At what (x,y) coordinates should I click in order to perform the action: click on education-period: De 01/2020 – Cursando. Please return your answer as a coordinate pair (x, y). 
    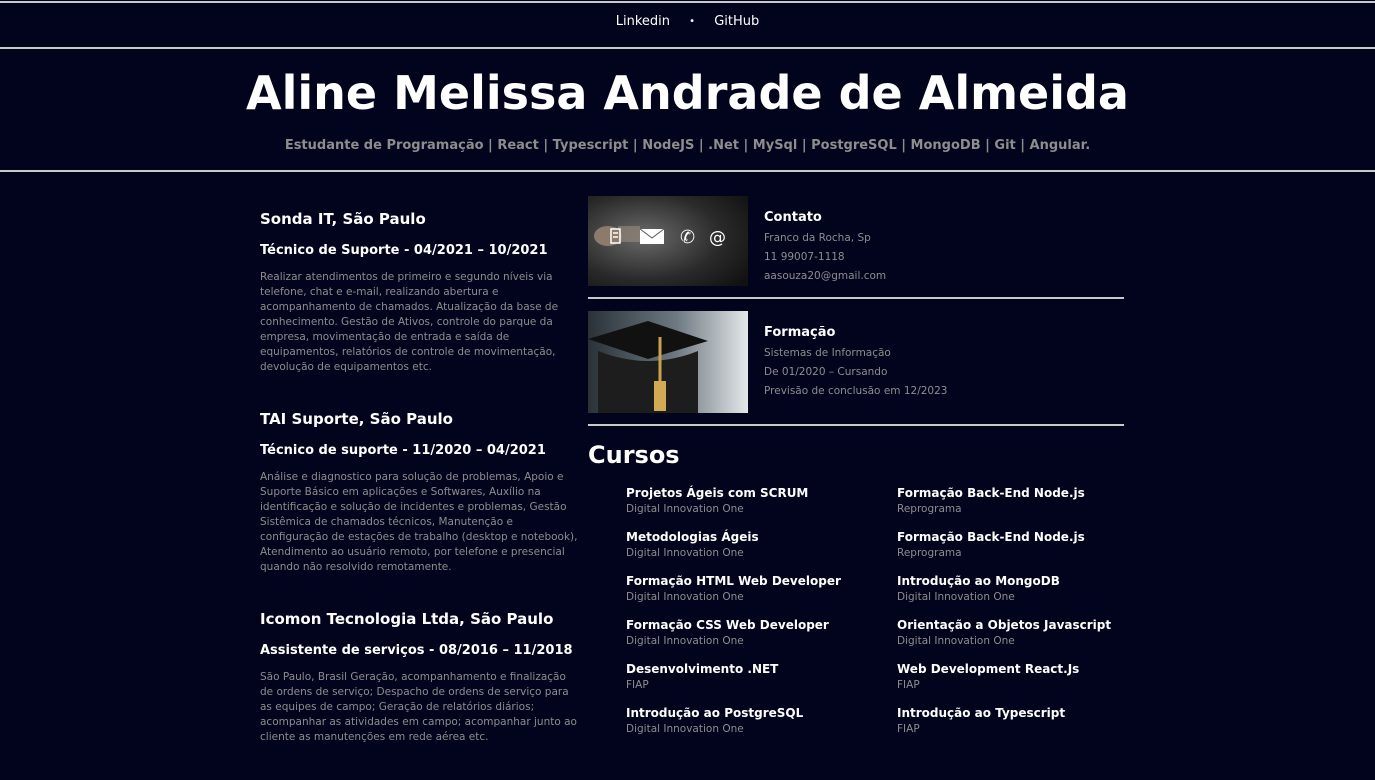
    Looking at the image, I should click on (826, 372).